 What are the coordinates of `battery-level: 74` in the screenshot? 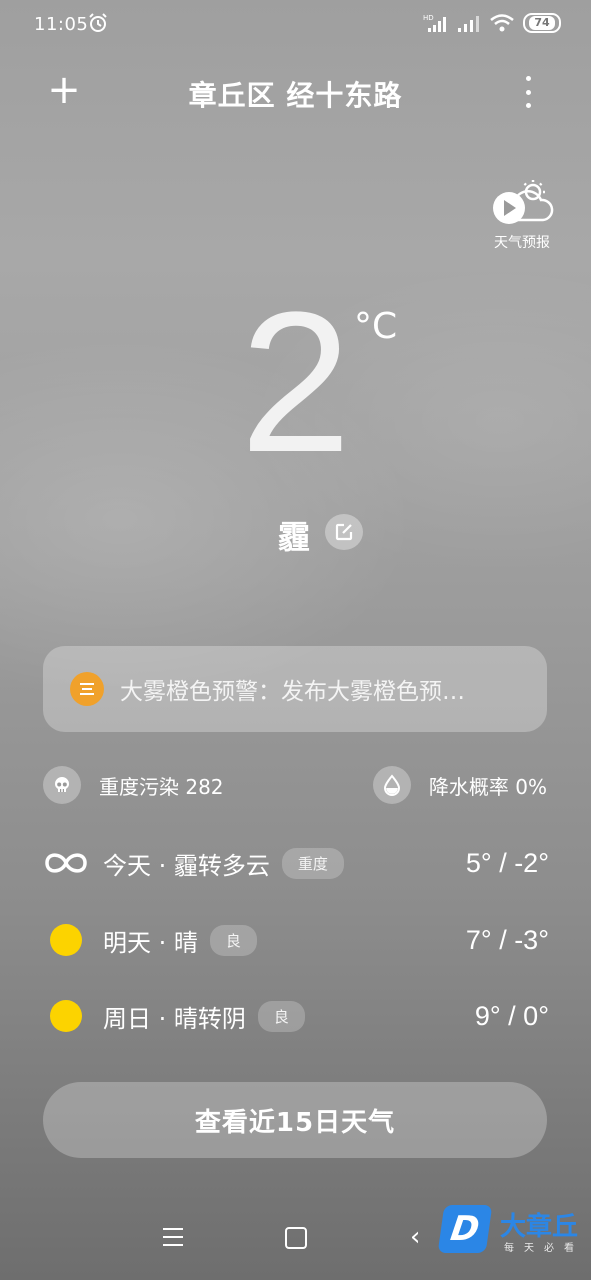 It's located at (542, 23).